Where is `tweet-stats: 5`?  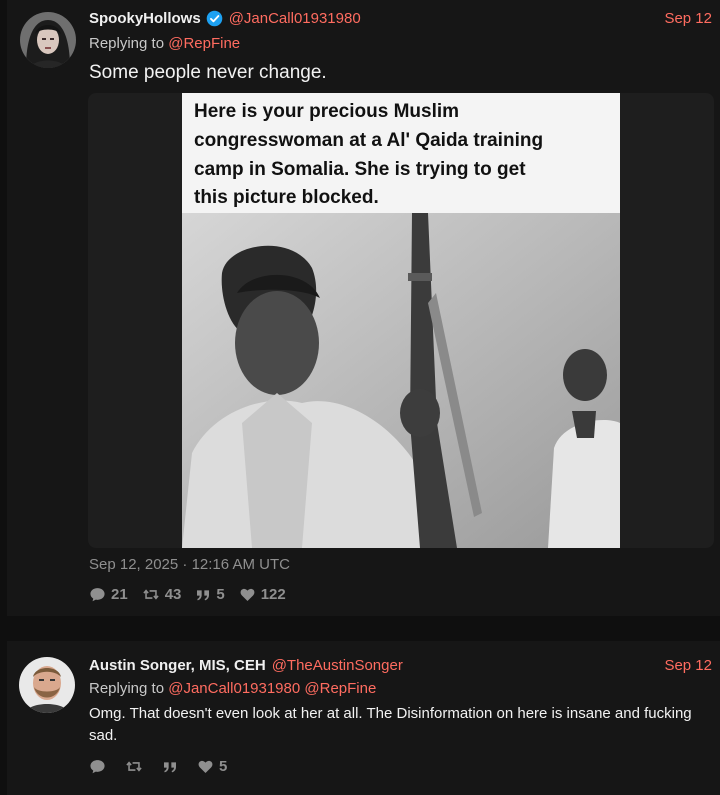 tweet-stats: 5 is located at coordinates (158, 766).